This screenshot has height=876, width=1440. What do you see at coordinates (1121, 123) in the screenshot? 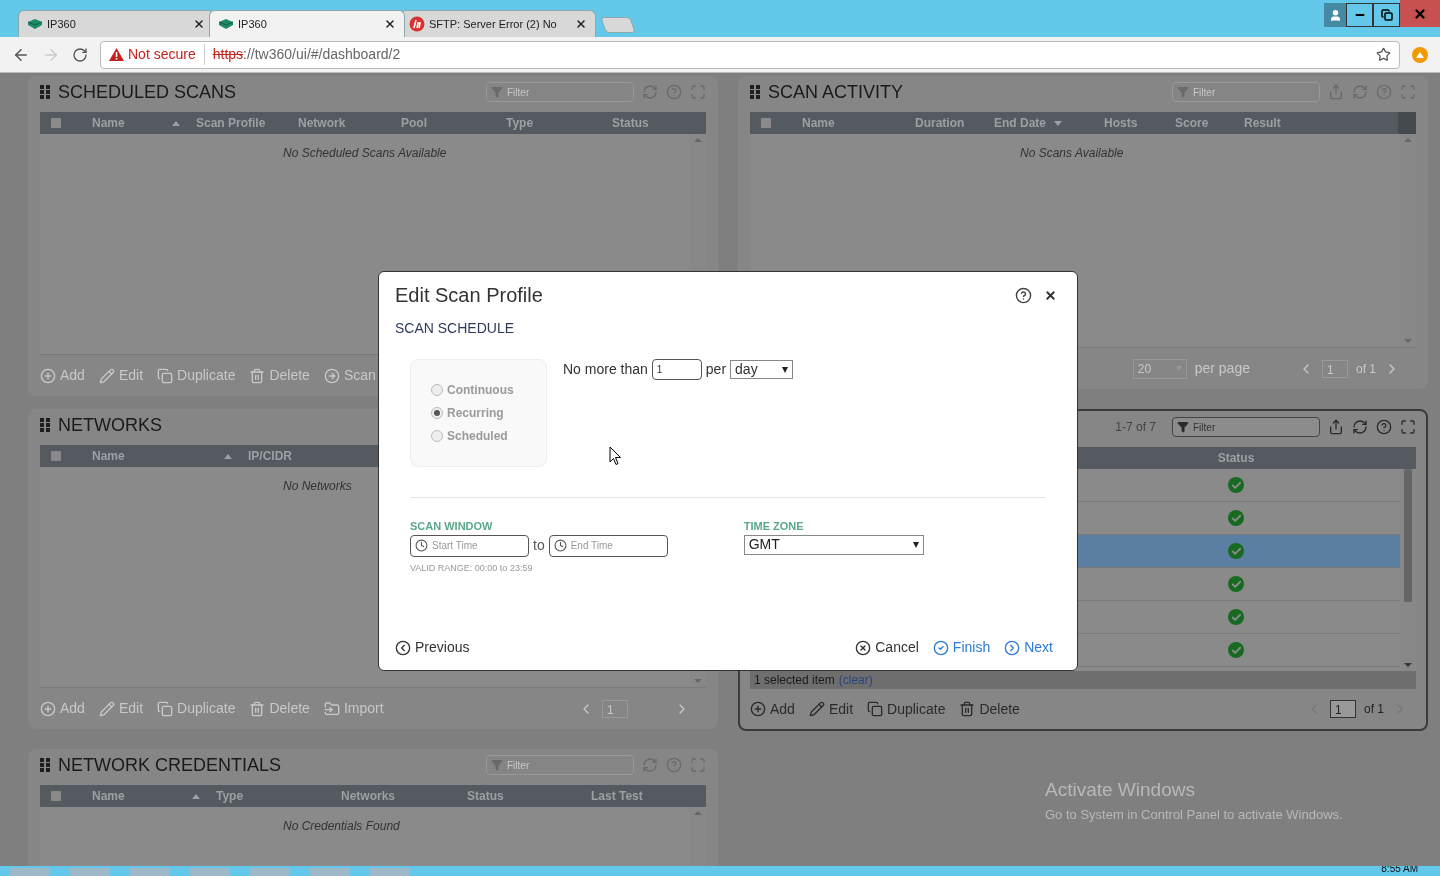
I see `column-header: Hosts` at bounding box center [1121, 123].